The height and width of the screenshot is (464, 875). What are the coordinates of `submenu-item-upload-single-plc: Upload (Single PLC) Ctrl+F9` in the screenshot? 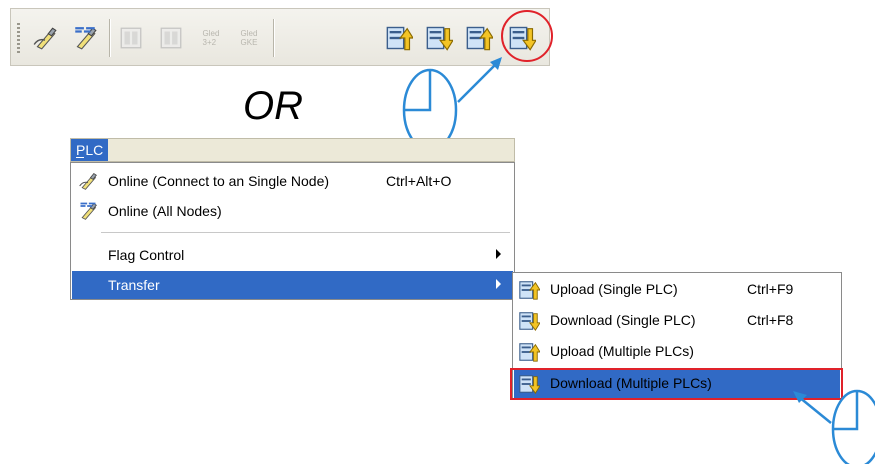 It's located at (677, 289).